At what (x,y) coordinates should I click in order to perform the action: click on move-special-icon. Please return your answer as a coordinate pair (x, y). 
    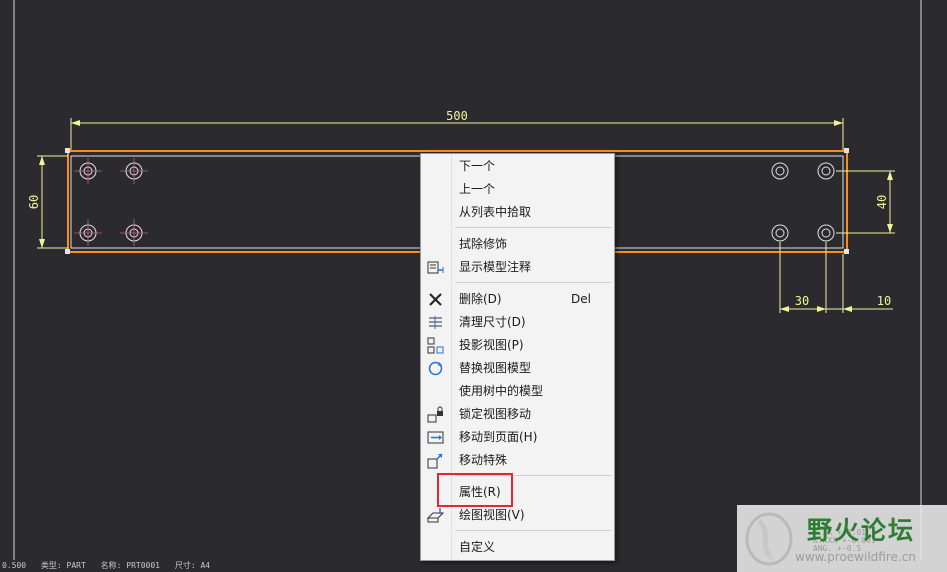
    Looking at the image, I should click on (435, 461).